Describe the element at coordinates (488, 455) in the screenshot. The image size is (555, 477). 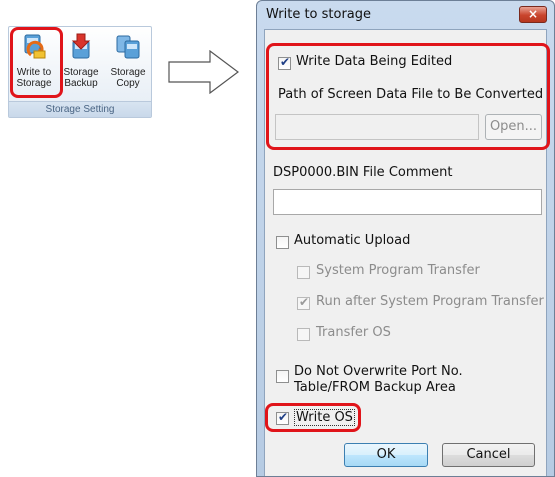
I see `cancel-button: Cancel` at that location.